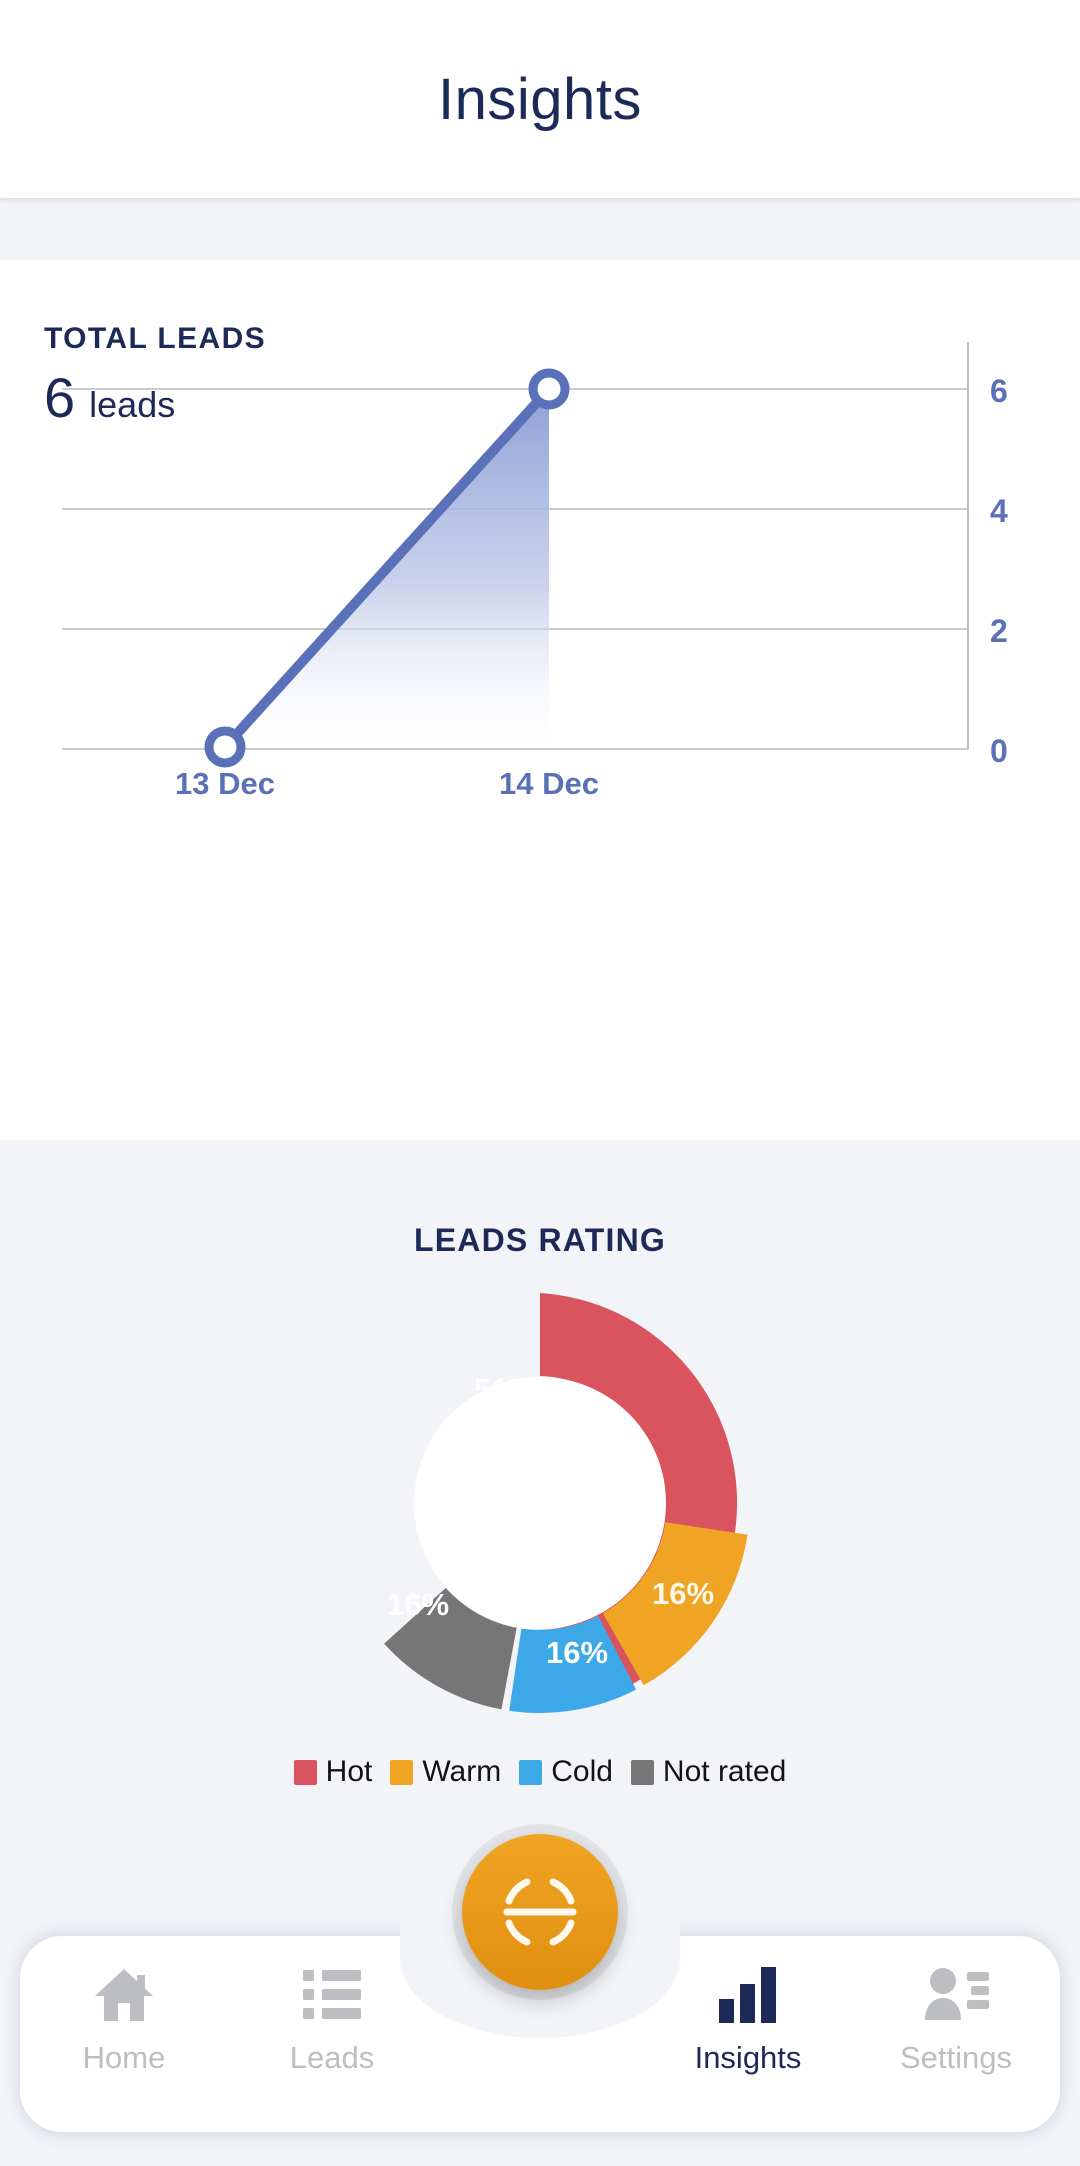 The image size is (1080, 2166). Describe the element at coordinates (305, 1772) in the screenshot. I see `legend-swatch-hot` at that location.